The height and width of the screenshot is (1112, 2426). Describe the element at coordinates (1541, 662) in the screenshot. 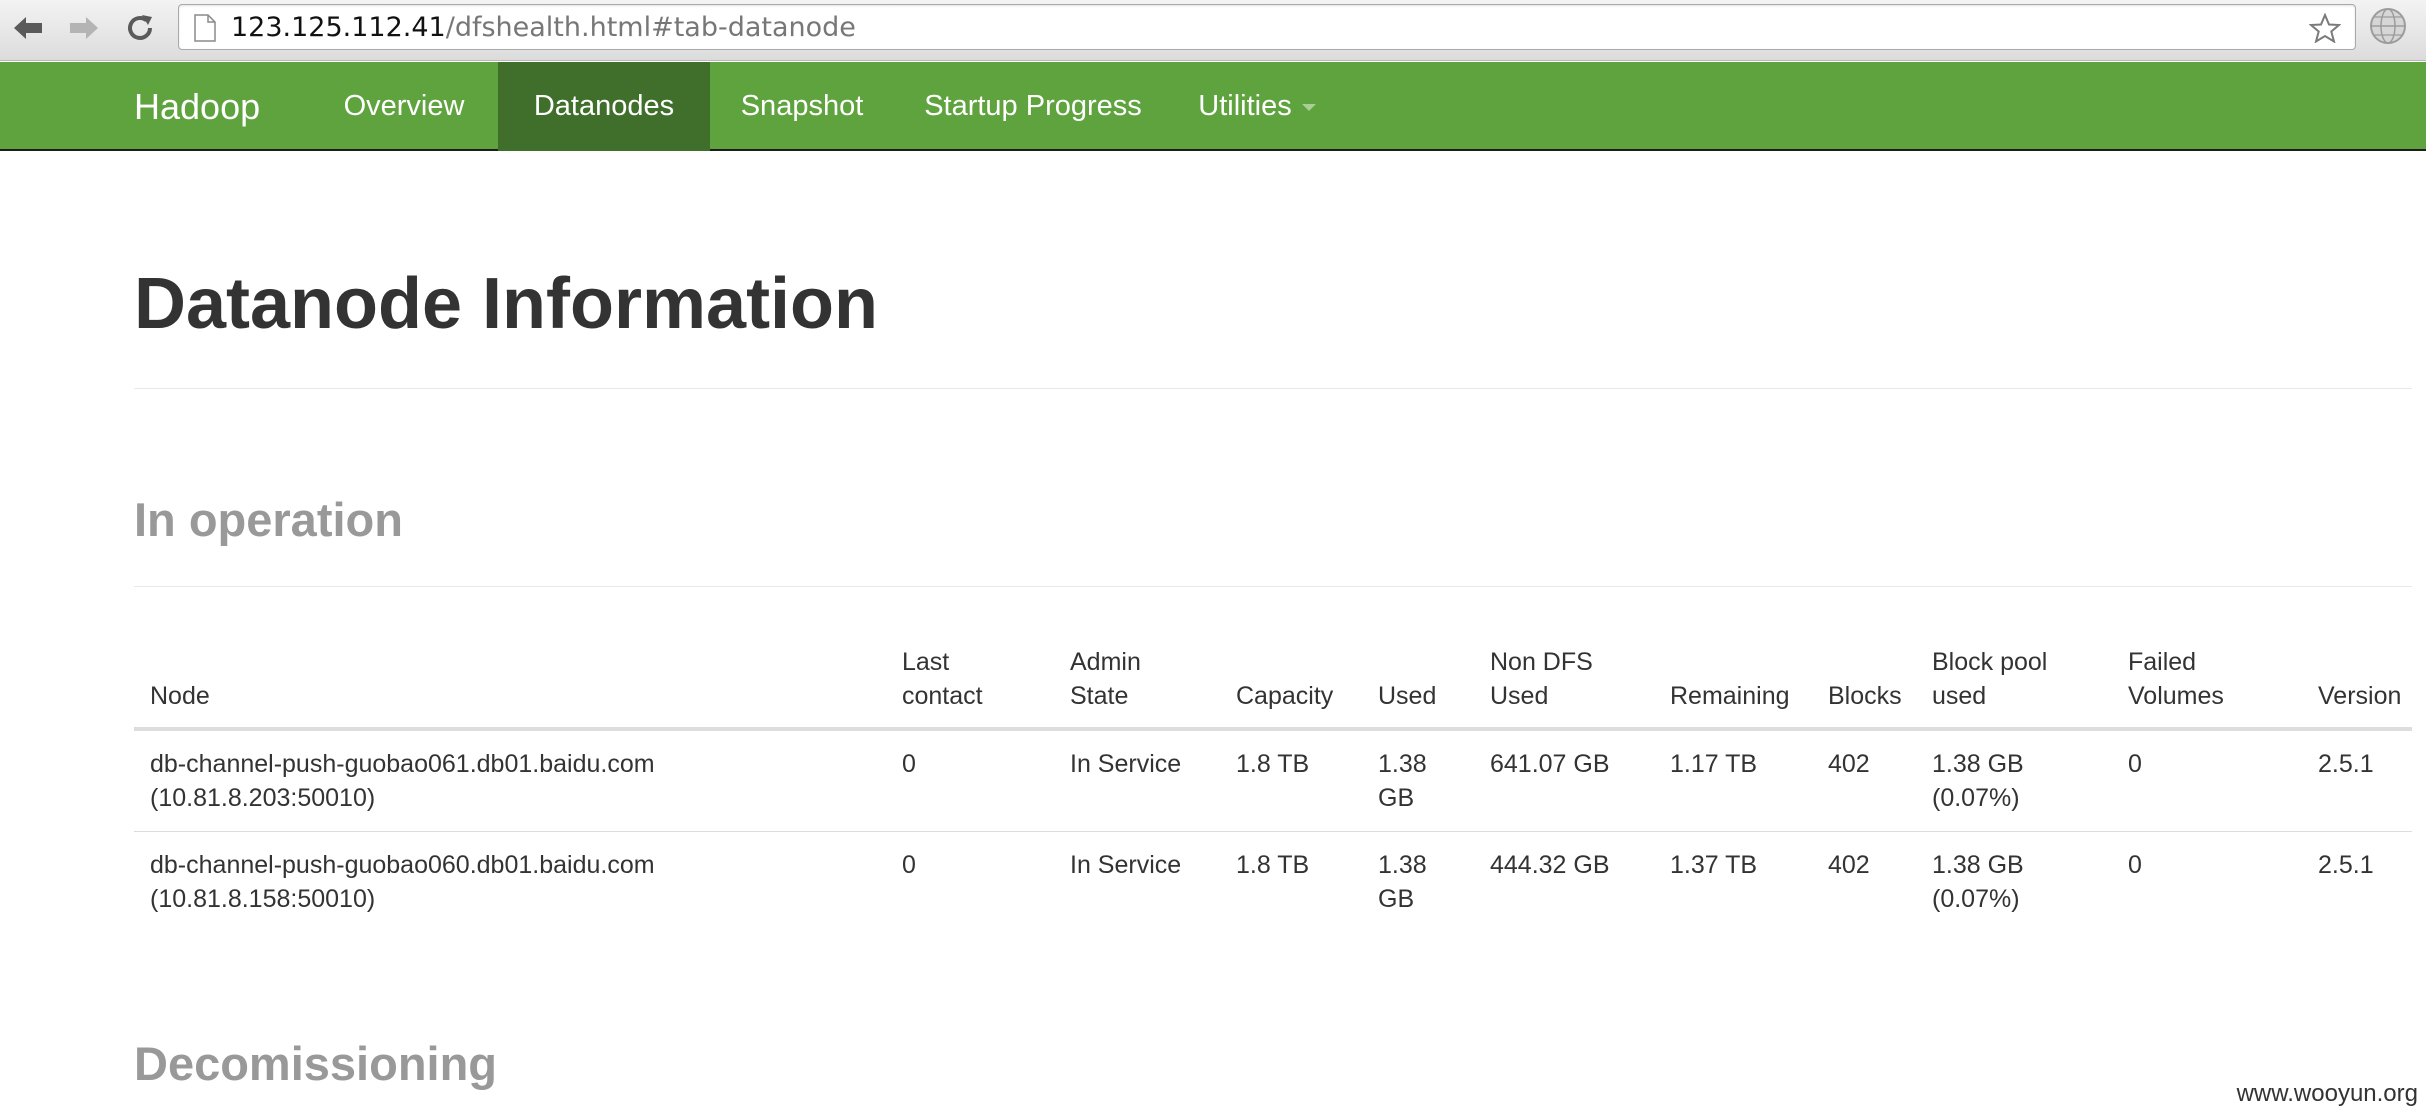

I see `header-non-dfs-line1: Non DFS` at that location.